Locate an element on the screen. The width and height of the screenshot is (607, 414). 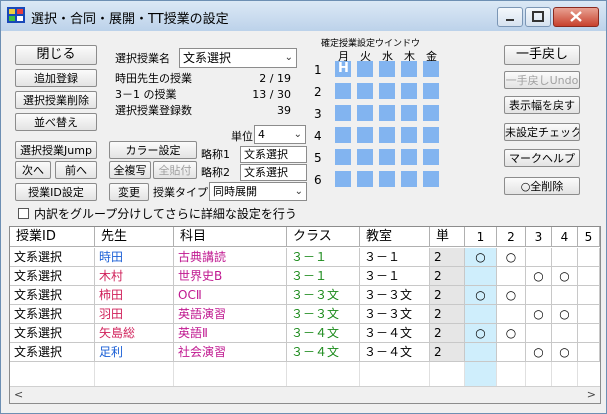
scroll-left-icon: < is located at coordinates (18, 395).